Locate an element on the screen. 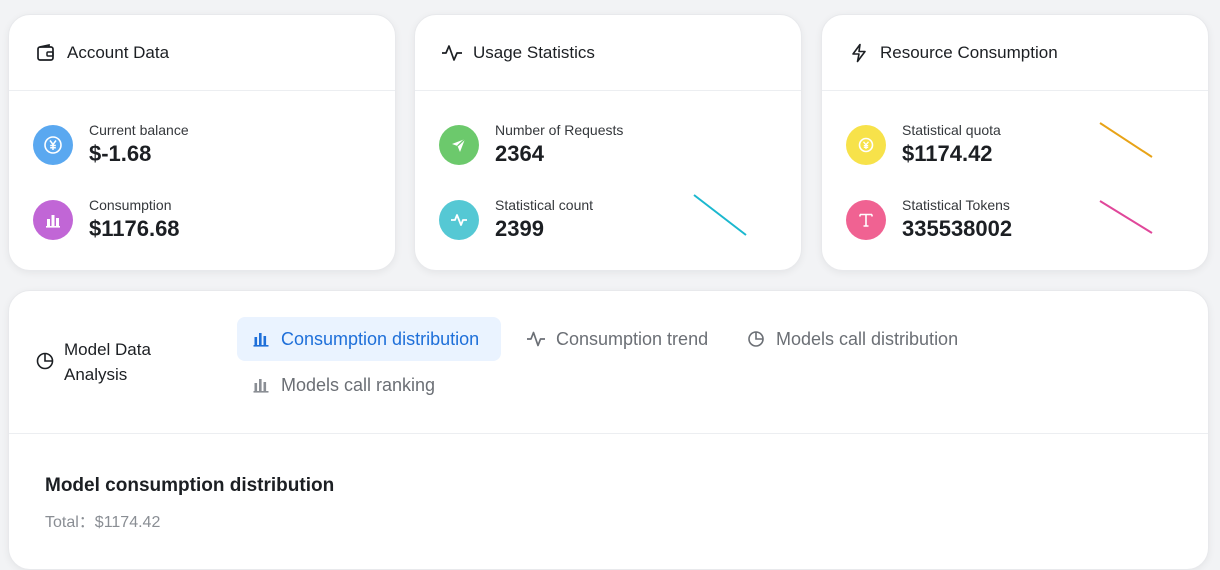 The width and height of the screenshot is (1220, 570). statistical-count-label: Statistical count is located at coordinates (544, 205).